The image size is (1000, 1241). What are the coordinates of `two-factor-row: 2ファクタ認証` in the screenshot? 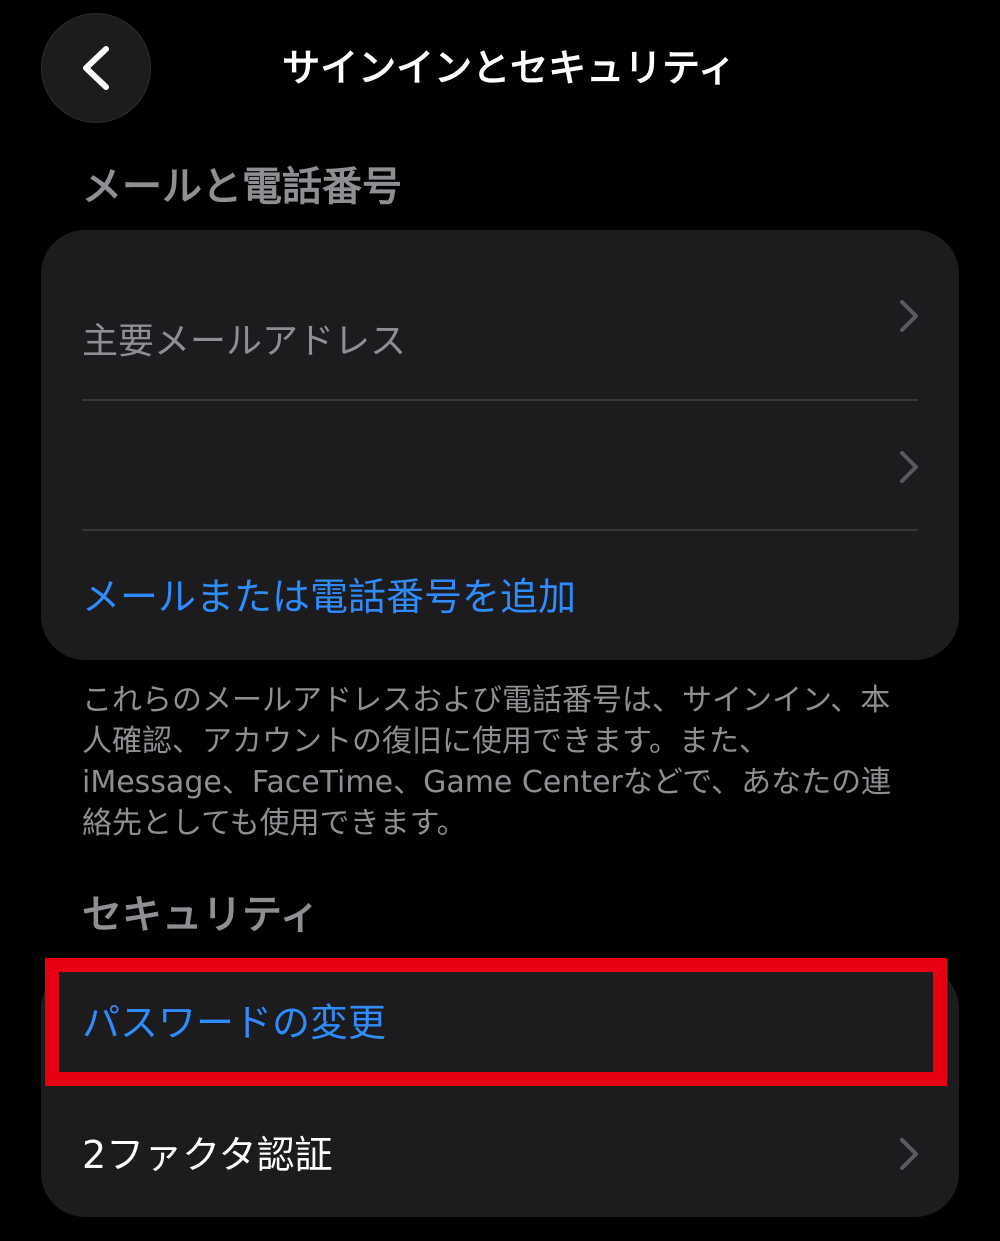 It's located at (500, 1153).